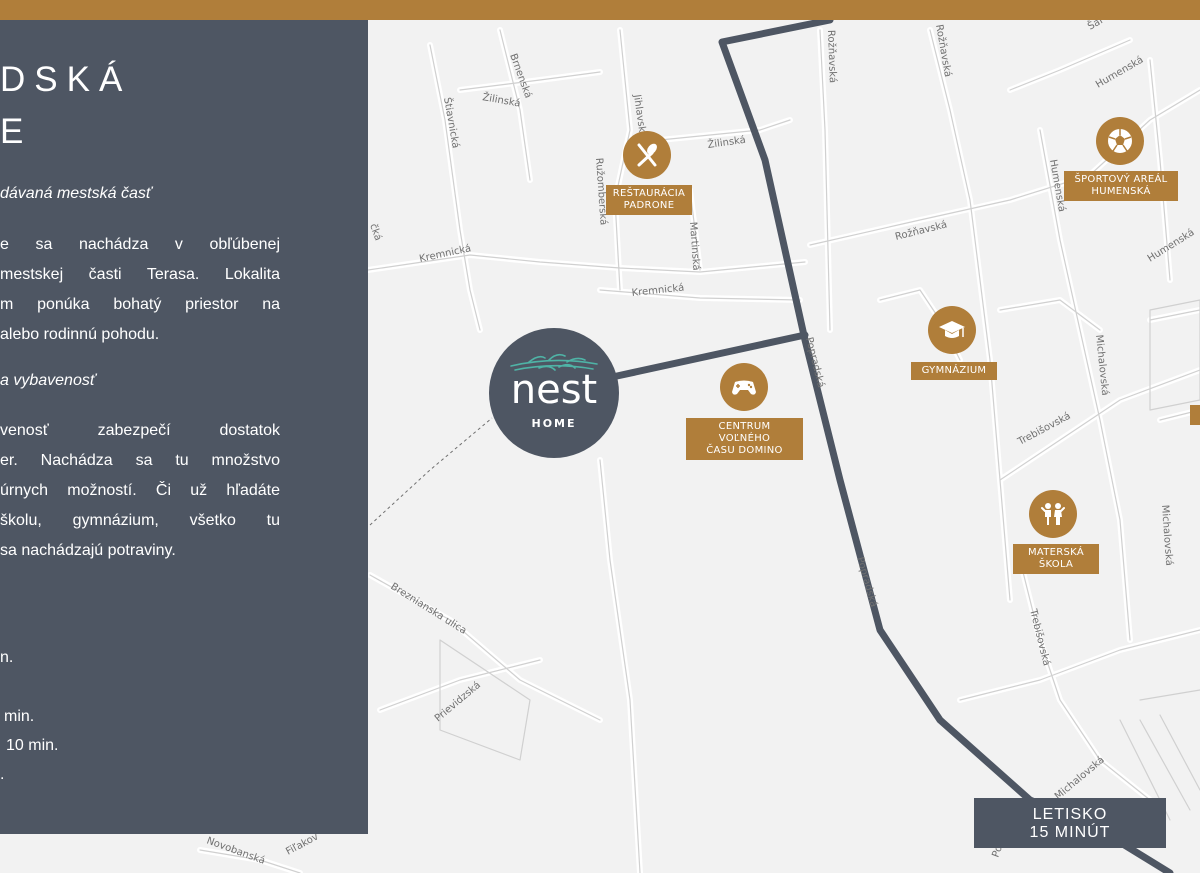 The height and width of the screenshot is (873, 1200). I want to click on distance-line: 10 min., so click(32, 745).